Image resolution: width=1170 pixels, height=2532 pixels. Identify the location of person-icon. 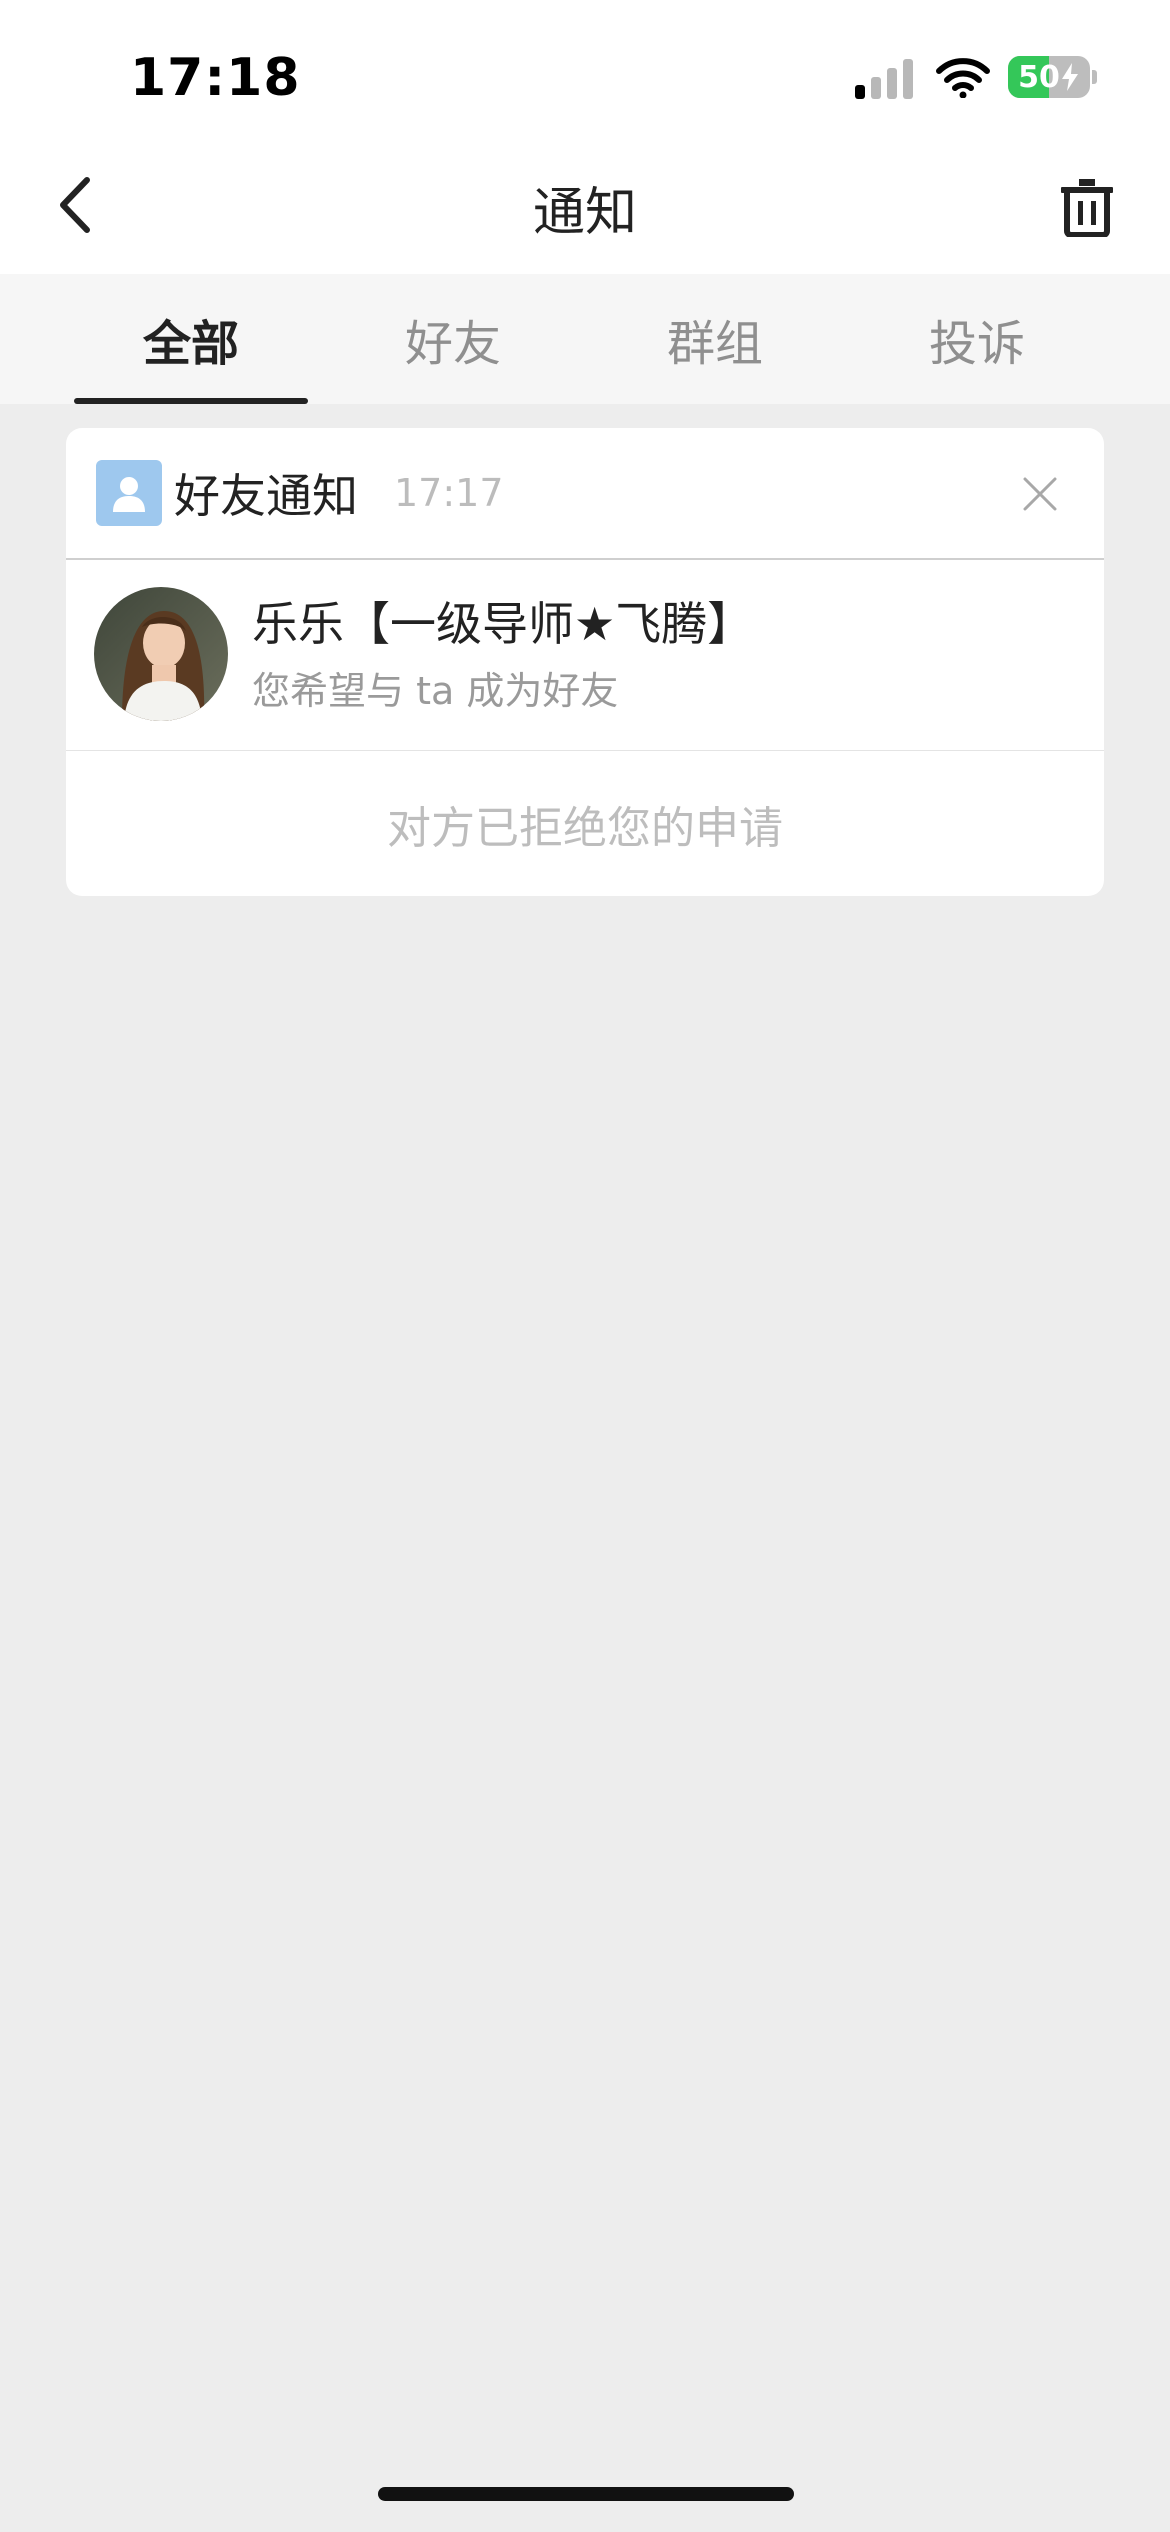
(129, 493).